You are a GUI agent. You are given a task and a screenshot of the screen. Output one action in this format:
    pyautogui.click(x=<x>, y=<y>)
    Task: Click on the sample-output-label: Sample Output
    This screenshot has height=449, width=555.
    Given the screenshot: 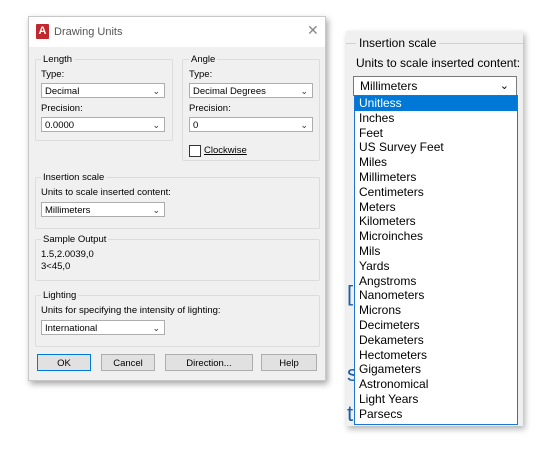 What is the action you would take?
    pyautogui.click(x=75, y=239)
    